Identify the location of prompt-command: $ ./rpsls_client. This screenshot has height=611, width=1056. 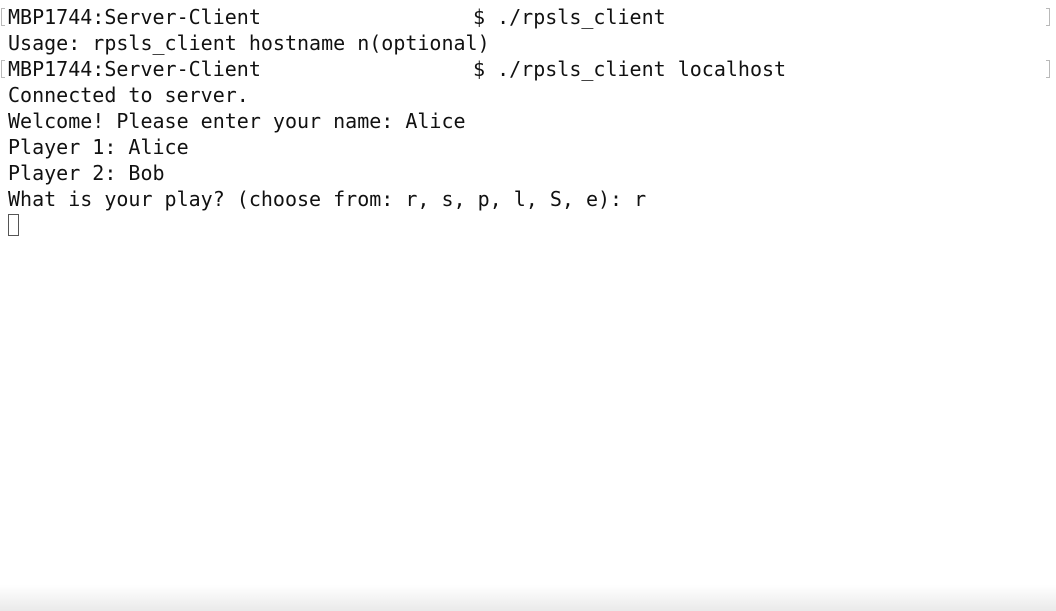
(569, 17).